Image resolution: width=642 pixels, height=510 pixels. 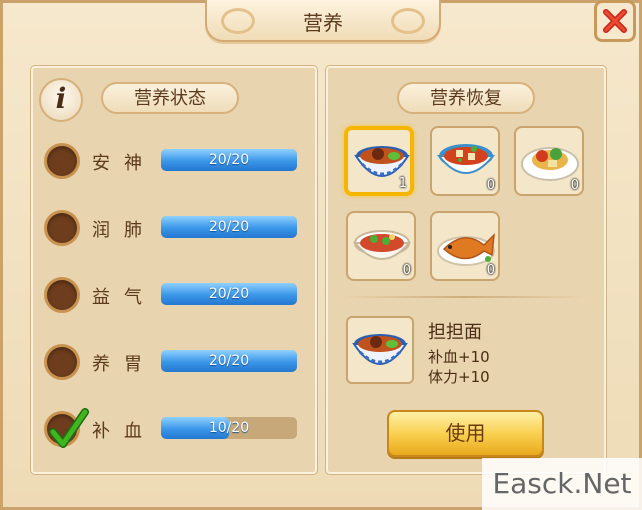 What do you see at coordinates (61, 100) in the screenshot?
I see `info-icon: i` at bounding box center [61, 100].